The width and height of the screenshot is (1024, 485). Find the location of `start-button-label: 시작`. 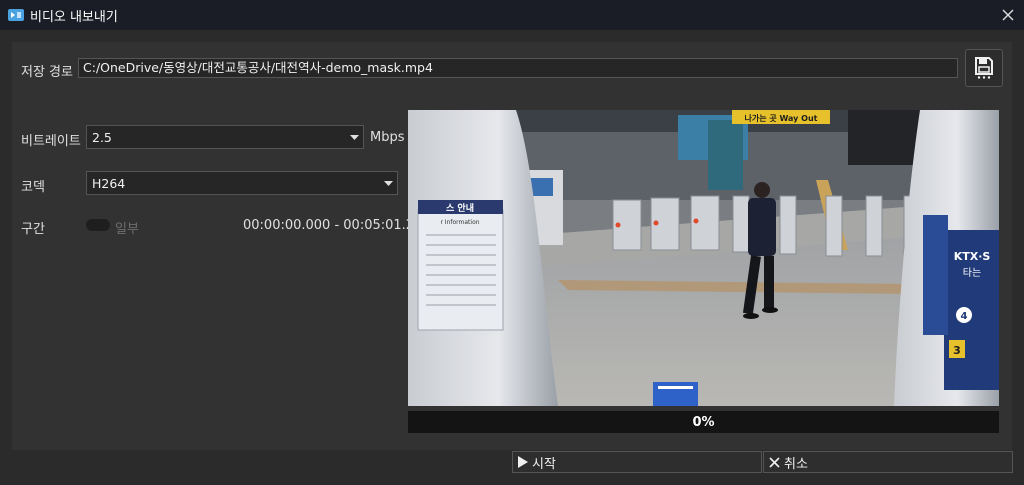

start-button-label: 시작 is located at coordinates (544, 464).